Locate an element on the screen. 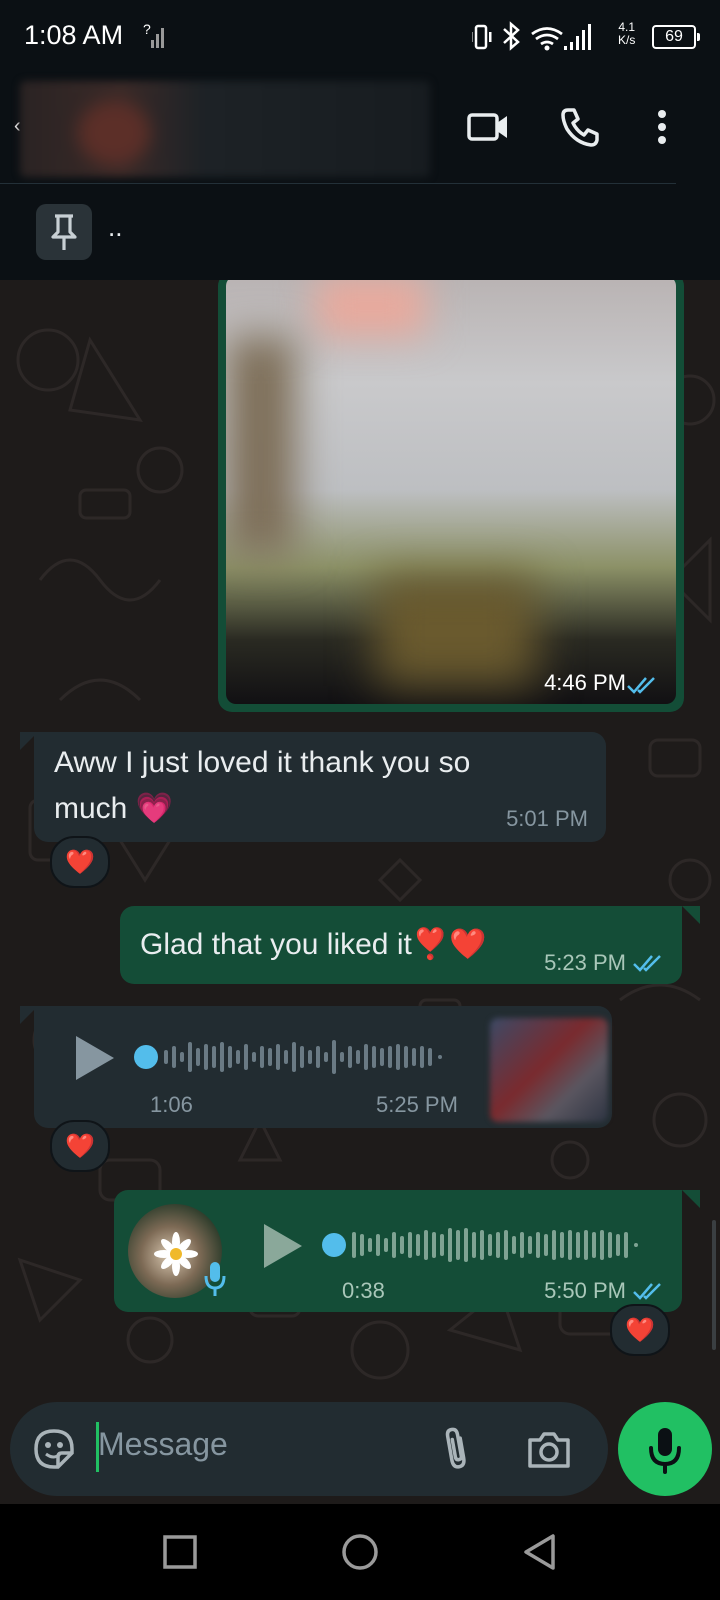 This screenshot has width=720, height=1600. speed-unit: K/s is located at coordinates (627, 40).